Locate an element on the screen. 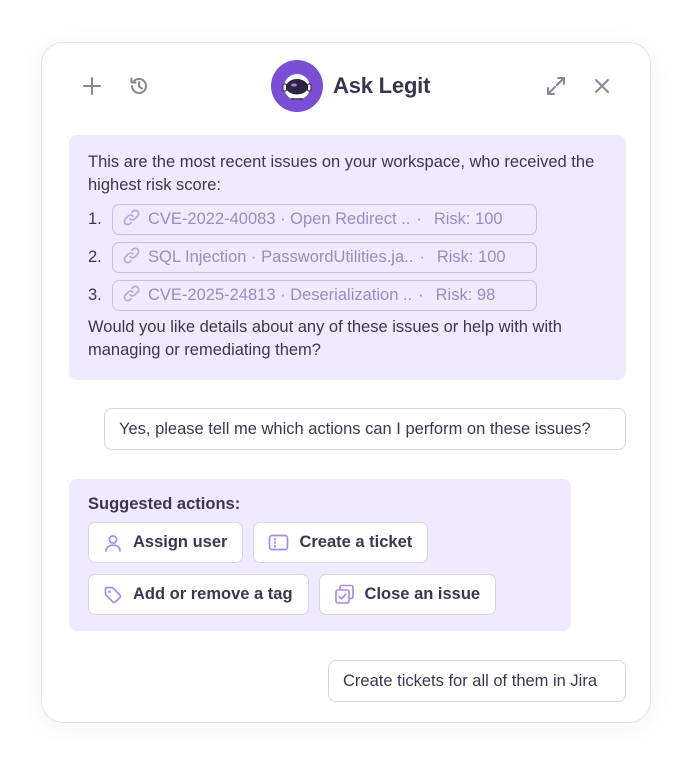 The image size is (693, 765). create-ticket-label: Create a ticket is located at coordinates (356, 542).